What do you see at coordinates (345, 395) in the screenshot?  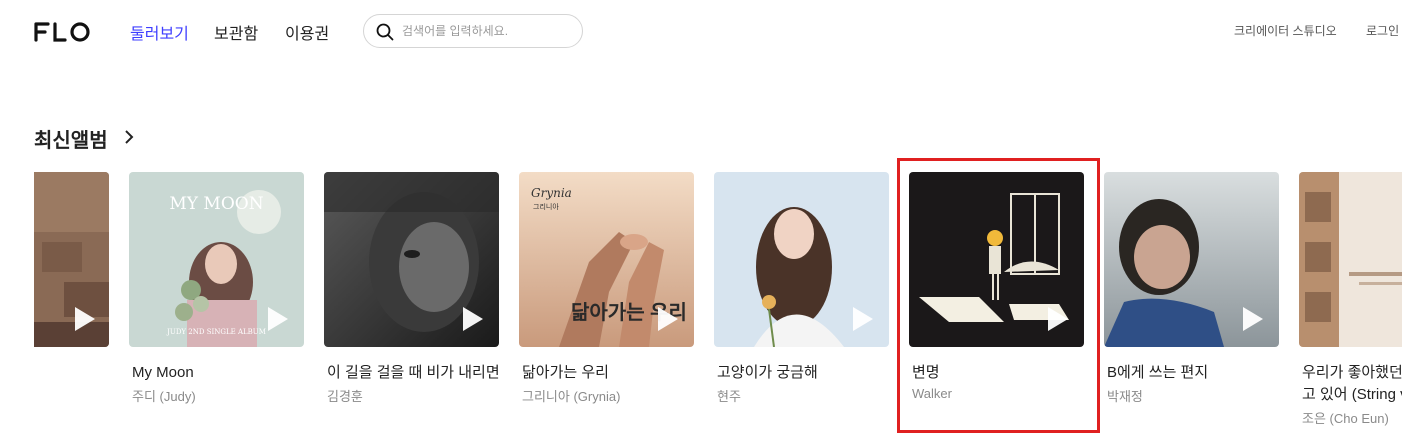 I see `album-artist: 김경훈` at bounding box center [345, 395].